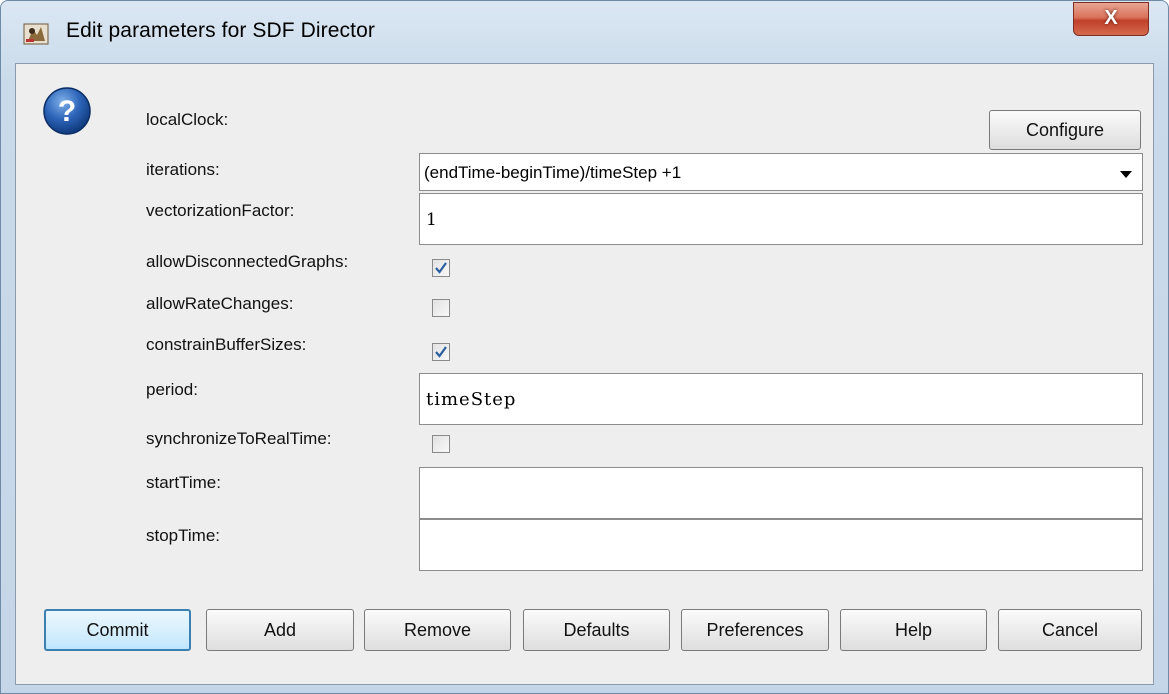  I want to click on period-input: timeStep, so click(781, 399).